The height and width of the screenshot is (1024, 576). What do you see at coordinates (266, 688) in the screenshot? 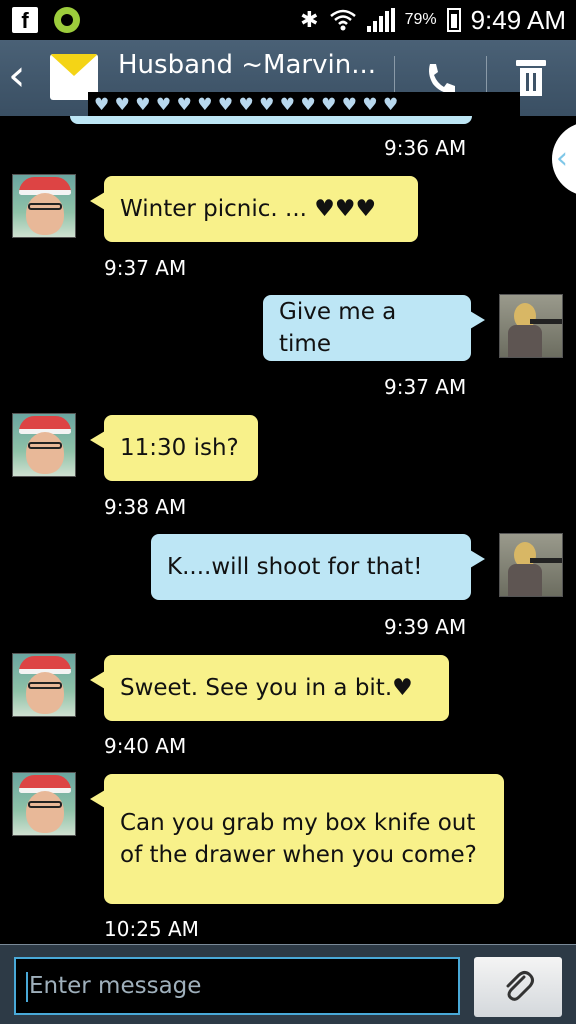
I see `message-text: Sweet. See you in a bit.♥` at bounding box center [266, 688].